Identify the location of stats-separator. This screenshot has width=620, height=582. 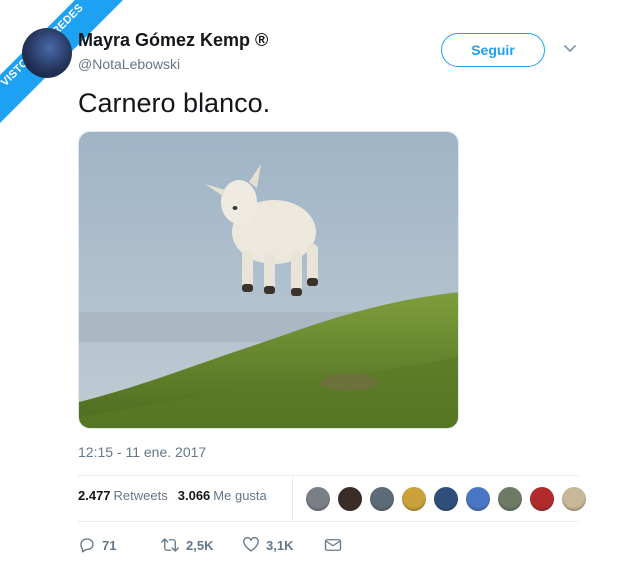
(292, 498).